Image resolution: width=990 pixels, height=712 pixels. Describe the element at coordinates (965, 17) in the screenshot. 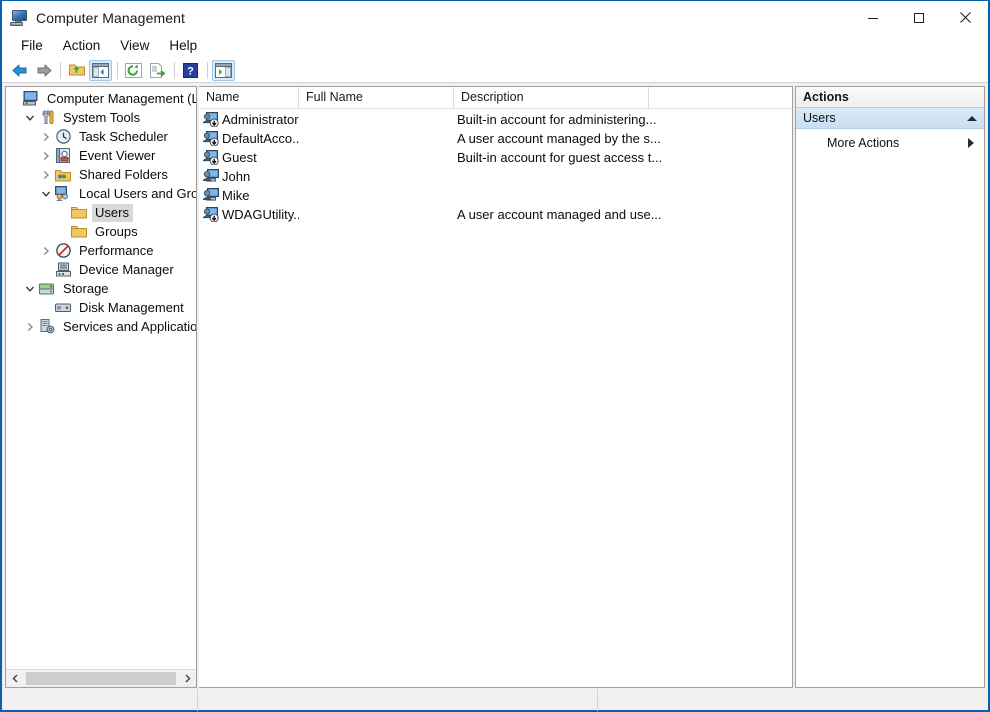

I see `close-button` at that location.